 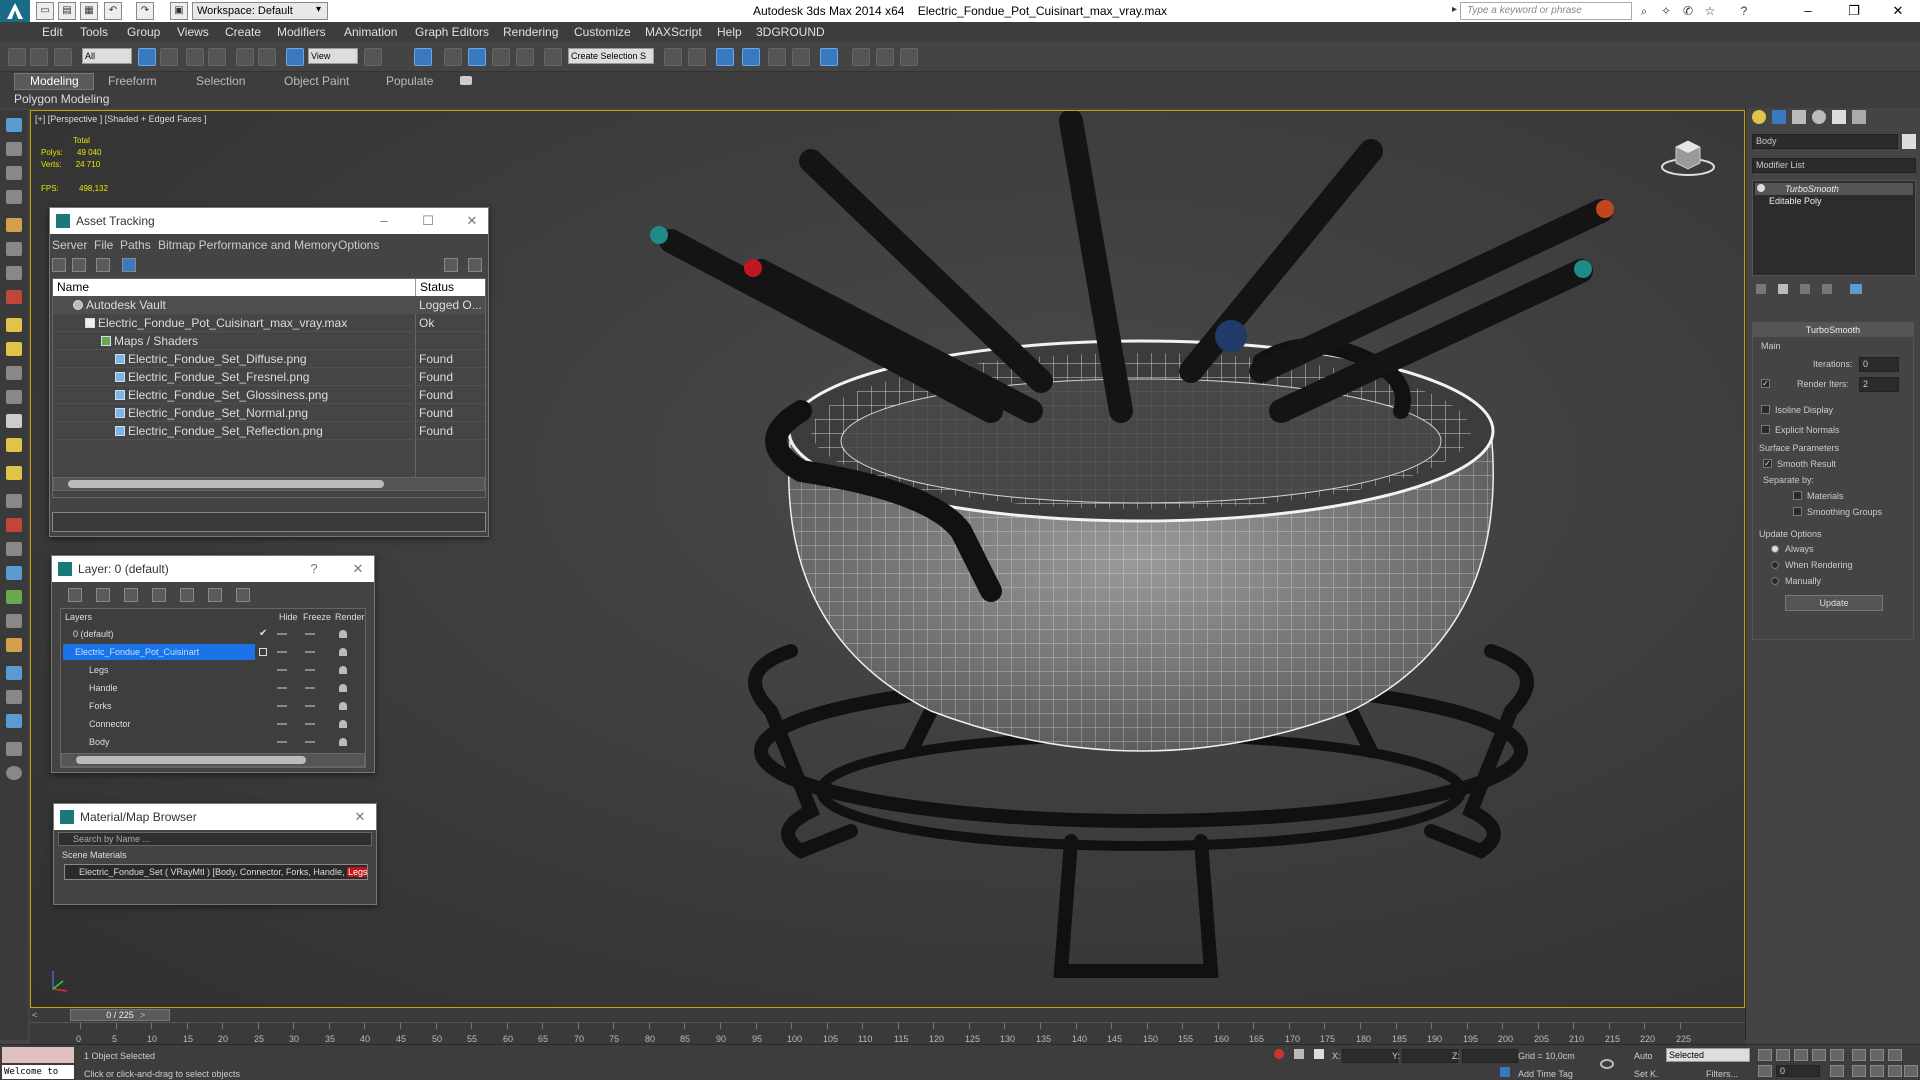 What do you see at coordinates (1819, 1055) in the screenshot?
I see `next-frame-button-icon` at bounding box center [1819, 1055].